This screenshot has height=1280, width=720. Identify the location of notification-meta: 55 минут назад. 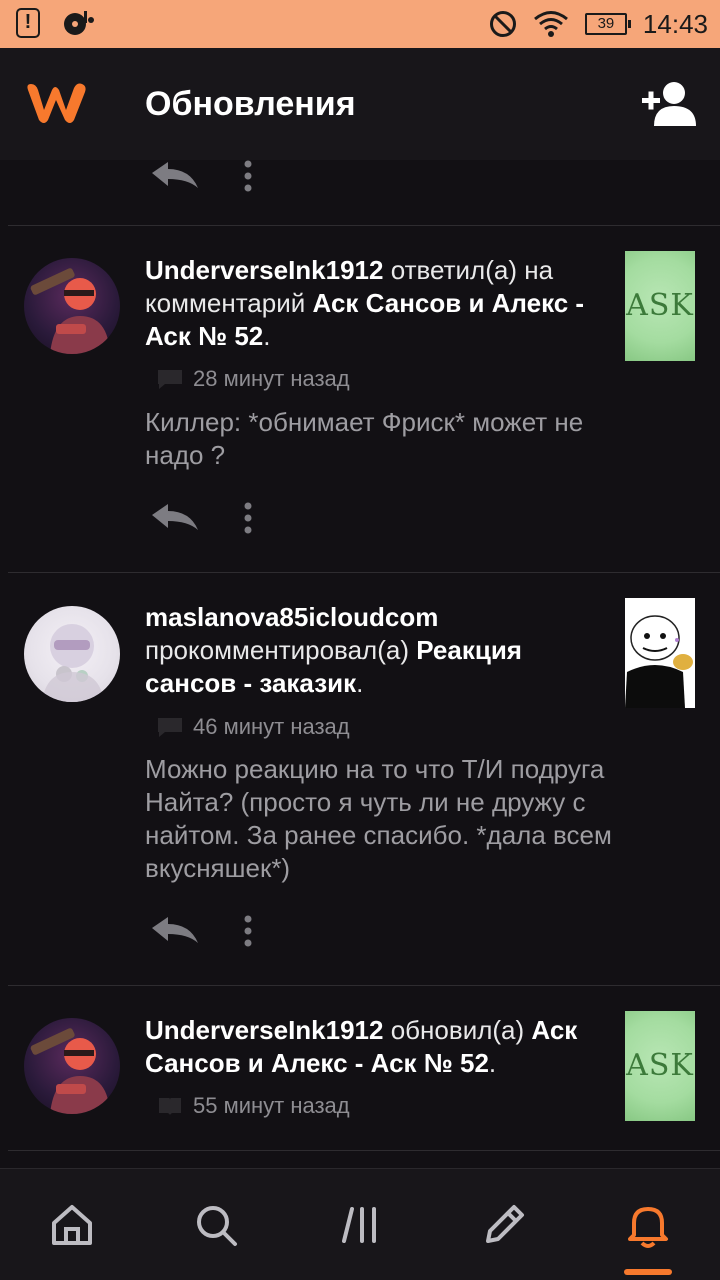
(247, 1106).